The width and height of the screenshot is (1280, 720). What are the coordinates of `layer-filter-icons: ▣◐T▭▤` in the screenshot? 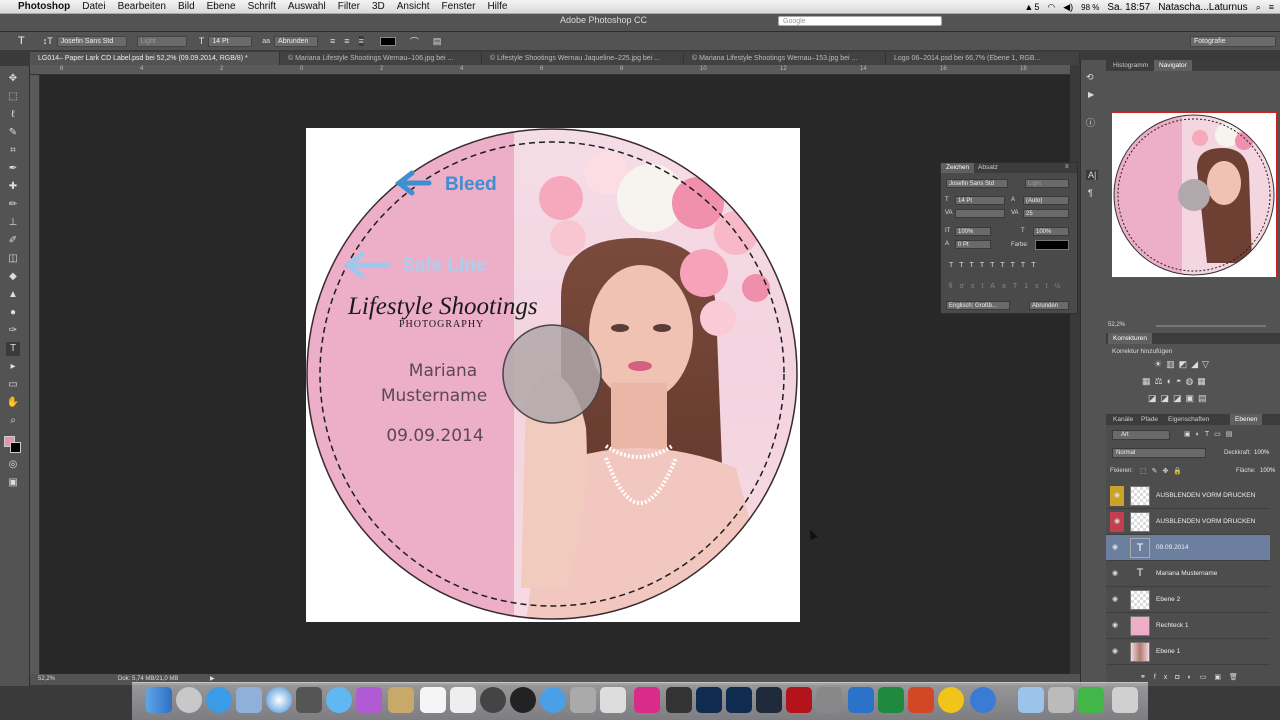 It's located at (1210, 434).